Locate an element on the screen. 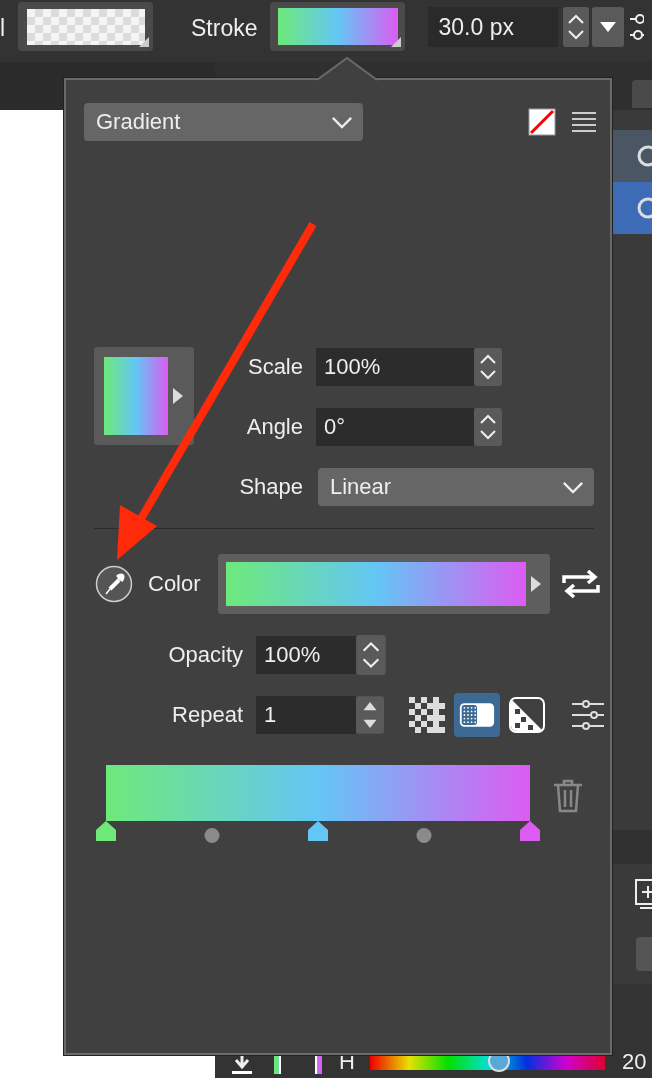 This screenshot has height=1078, width=652. shape-dropdown: Linear is located at coordinates (456, 487).